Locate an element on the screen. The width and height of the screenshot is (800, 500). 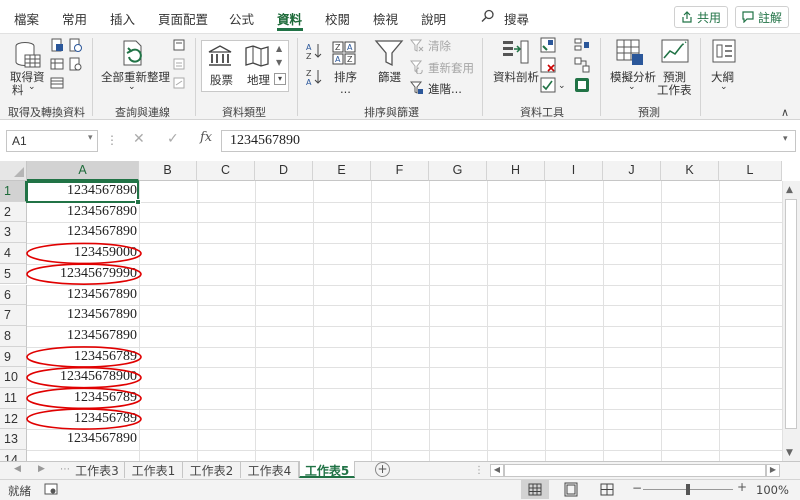
text-to-columns-icon is located at coordinates (515, 53).